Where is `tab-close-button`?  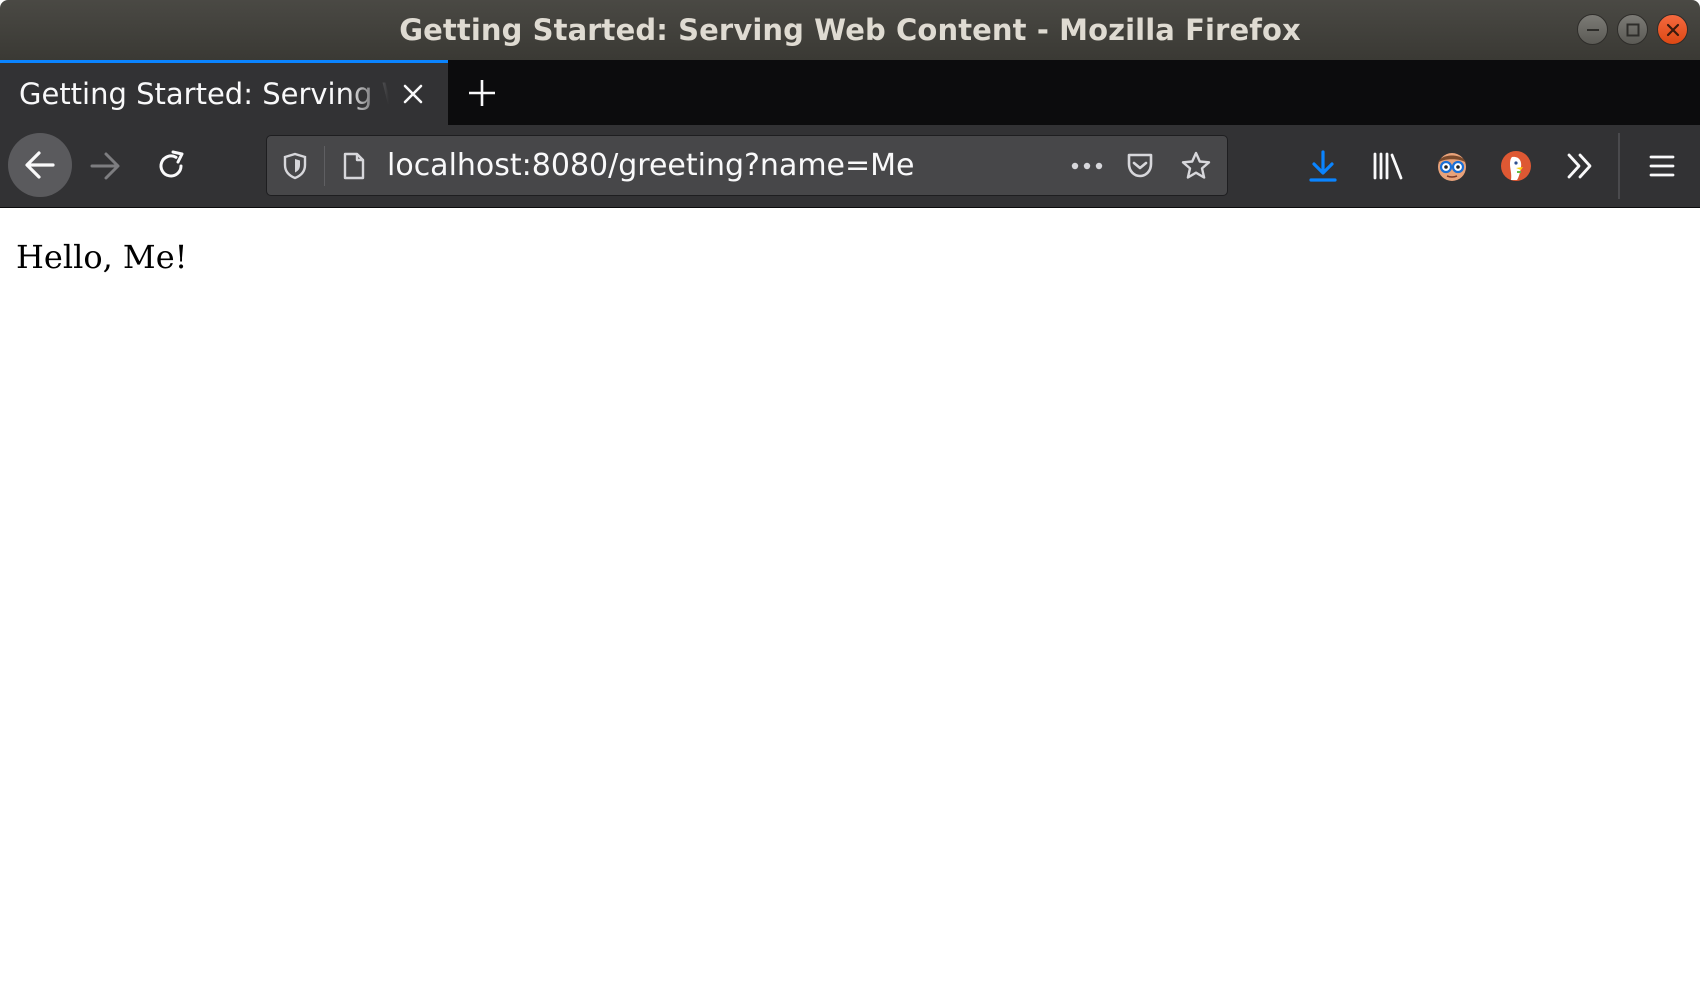
tab-close-button is located at coordinates (413, 94).